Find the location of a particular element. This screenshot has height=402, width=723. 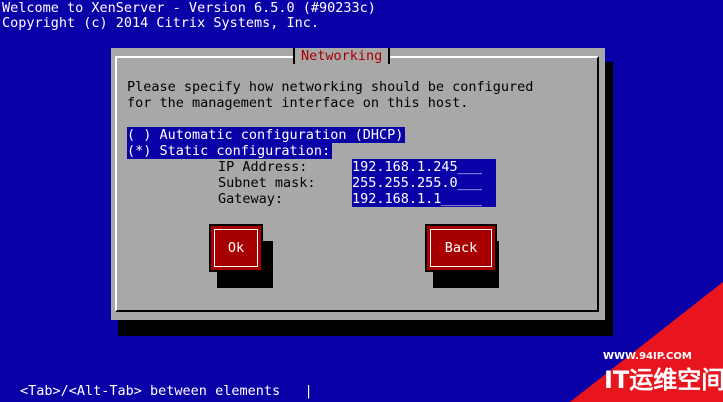

back-button: Back is located at coordinates (461, 248).